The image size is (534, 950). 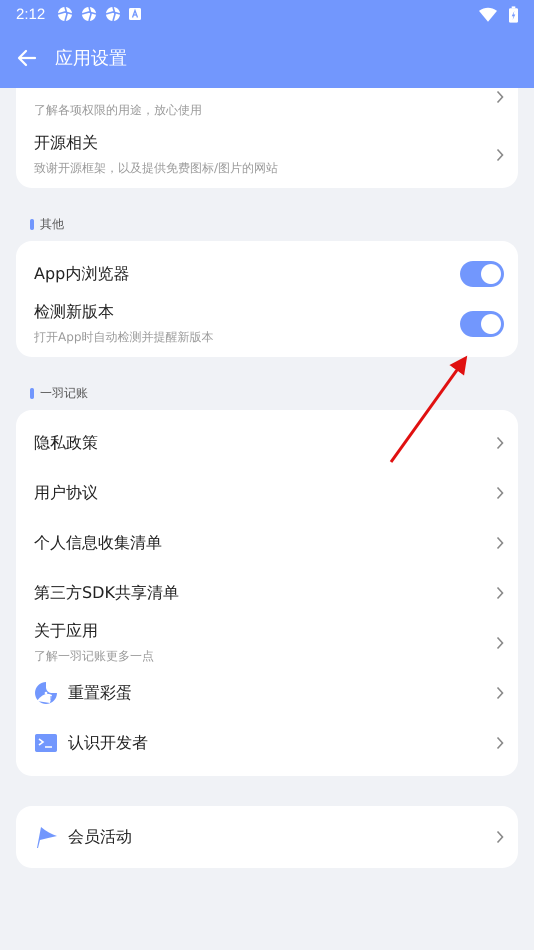 I want to click on back-icon, so click(x=27, y=58).